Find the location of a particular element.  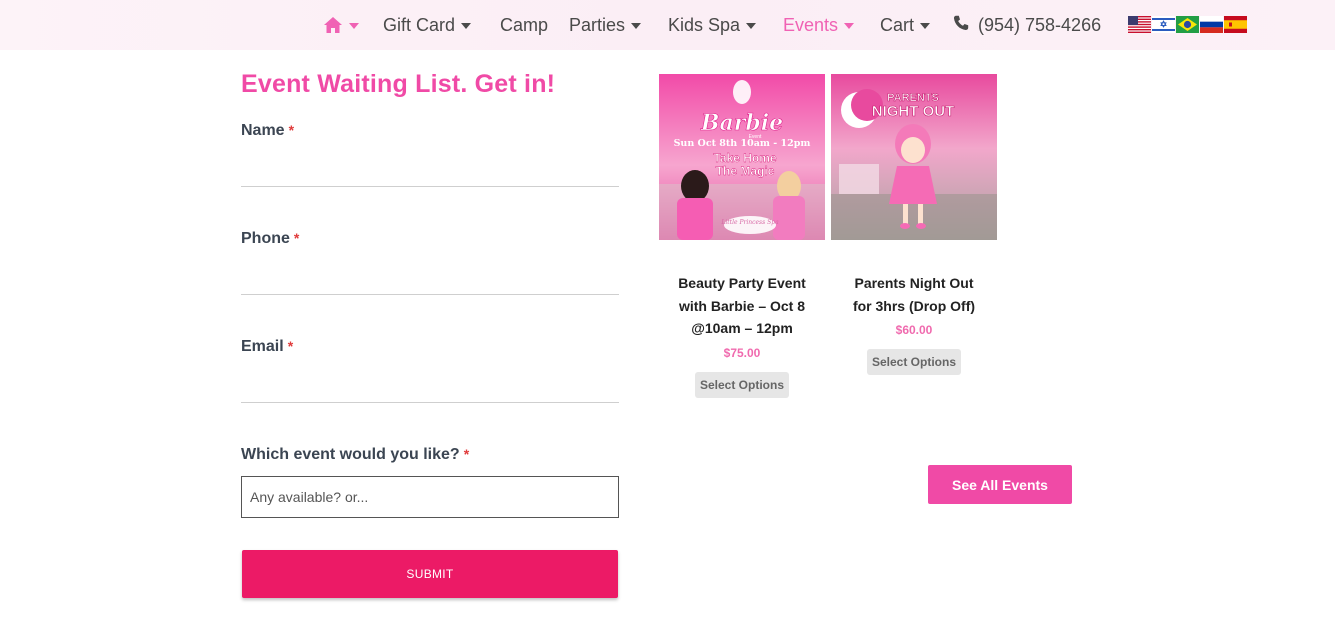

image-text-line-2: NIGHT OUT is located at coordinates (913, 111).